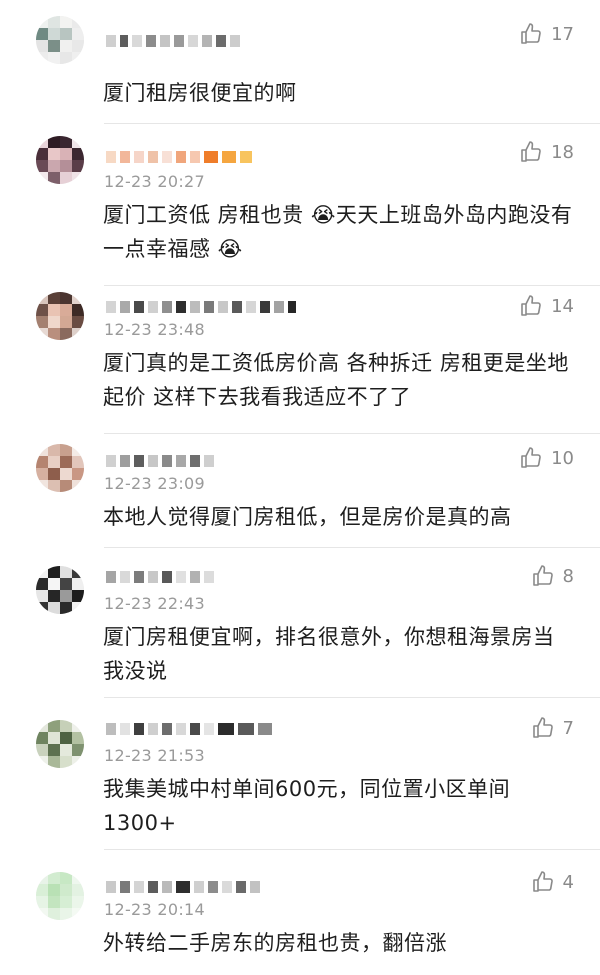  I want to click on comment-text: 我集美城中村单间600元，同位置小区单间1300+, so click(307, 806).